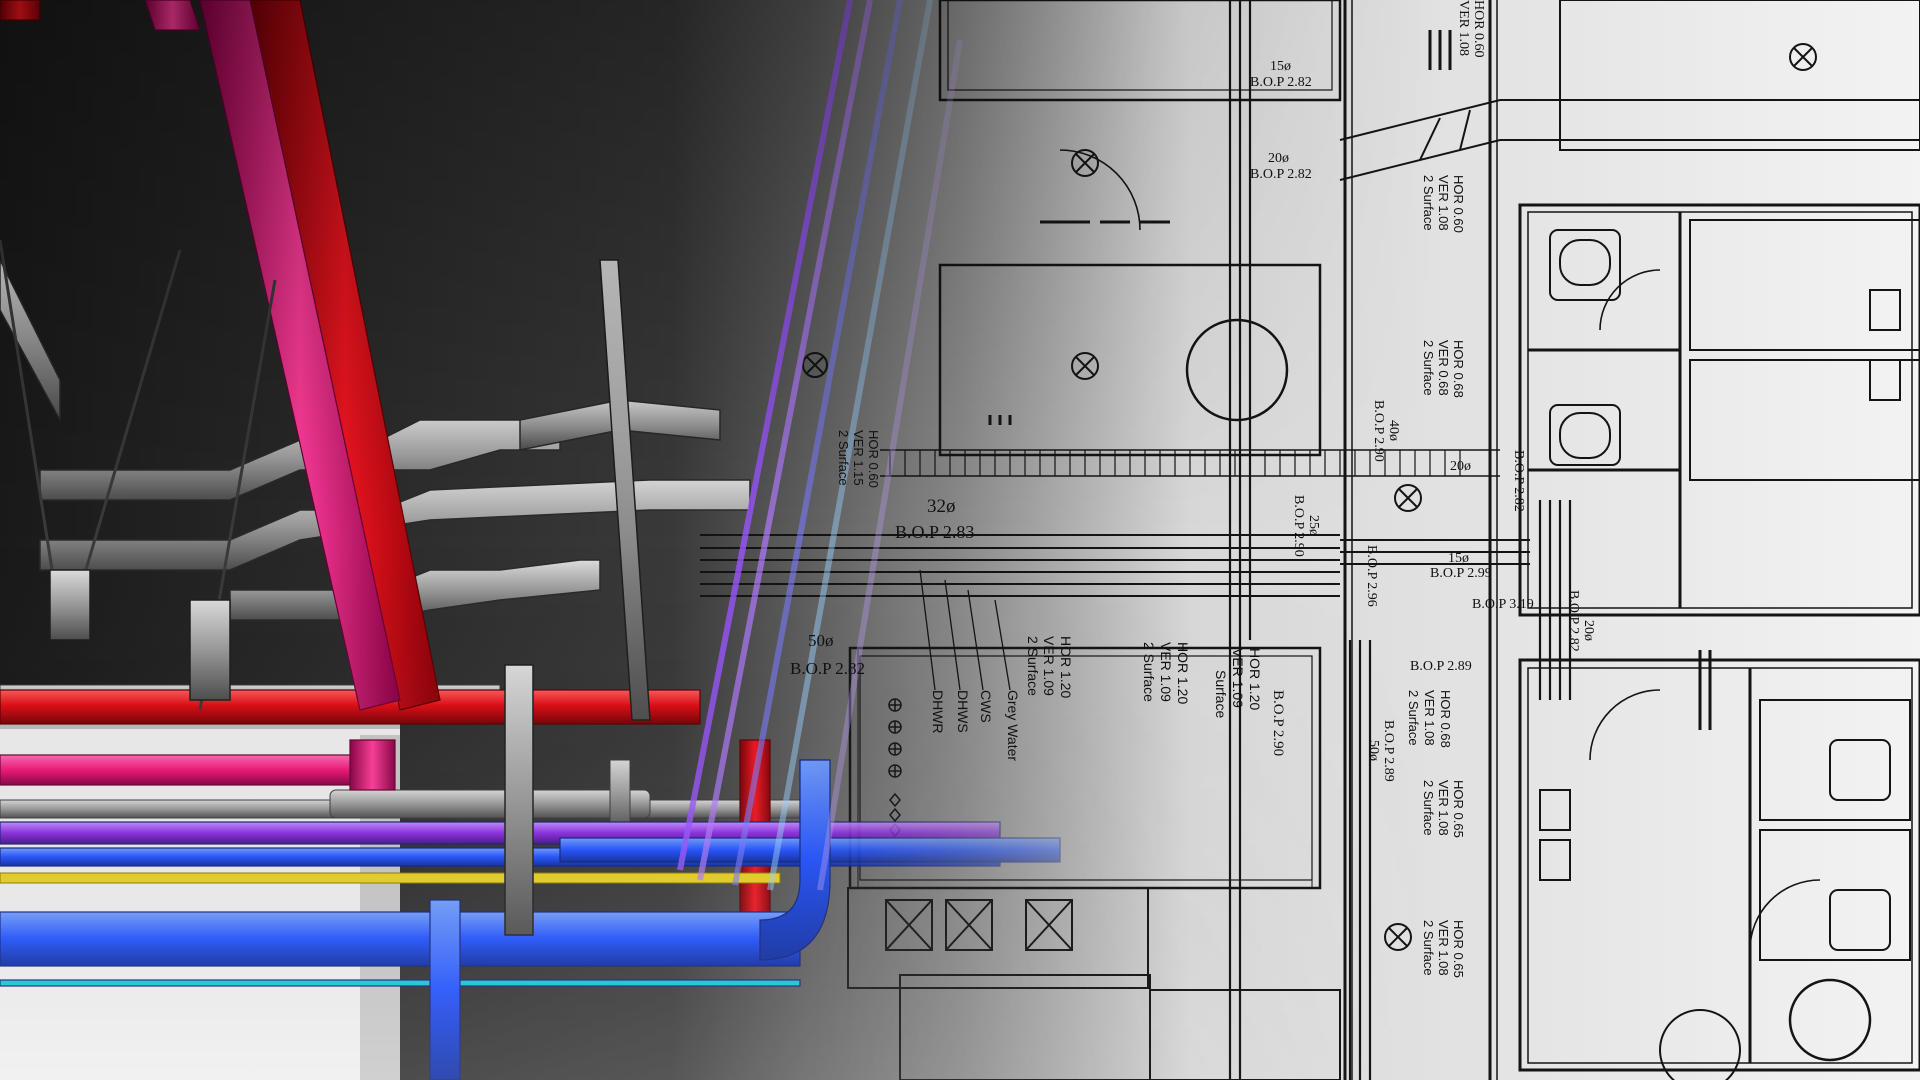 The image size is (1920, 1080). Describe the element at coordinates (827, 668) in the screenshot. I see `label-bop-282: B.O.P 2.82` at that location.